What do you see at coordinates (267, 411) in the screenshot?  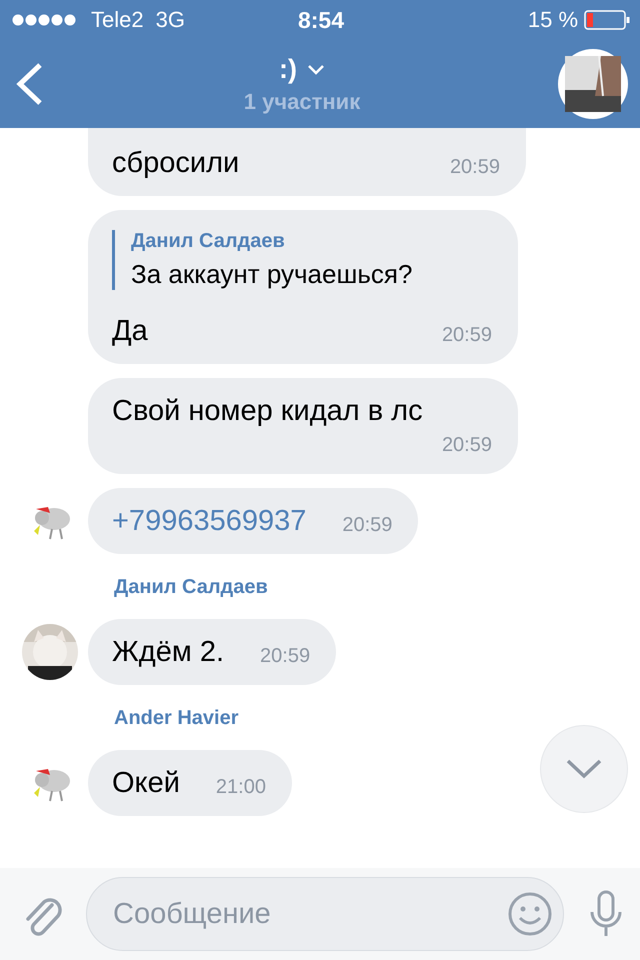 I see `message-text: Свой номер кидал в лс` at bounding box center [267, 411].